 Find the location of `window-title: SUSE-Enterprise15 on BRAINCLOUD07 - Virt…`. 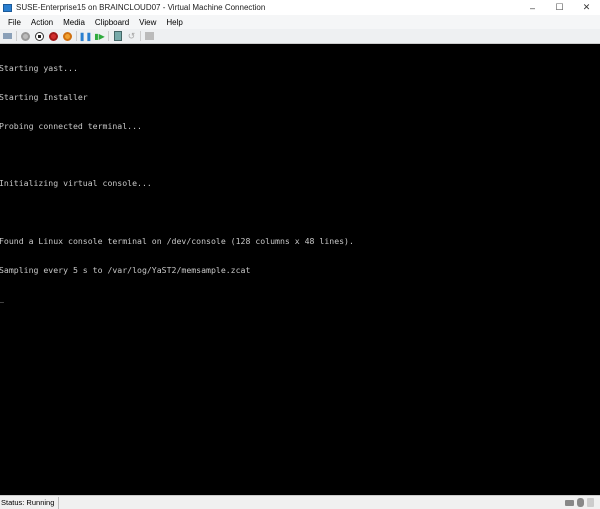

window-title: SUSE-Enterprise15 on BRAINCLOUD07 - Virt… is located at coordinates (141, 7).